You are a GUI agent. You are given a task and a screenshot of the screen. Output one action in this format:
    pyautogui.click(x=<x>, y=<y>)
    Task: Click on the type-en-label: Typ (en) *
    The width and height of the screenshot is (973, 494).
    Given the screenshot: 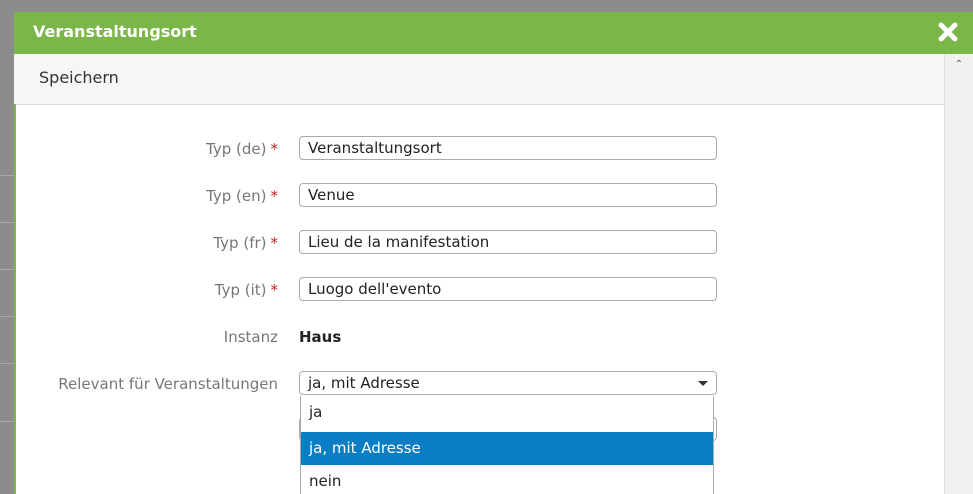 What is the action you would take?
    pyautogui.click(x=242, y=196)
    